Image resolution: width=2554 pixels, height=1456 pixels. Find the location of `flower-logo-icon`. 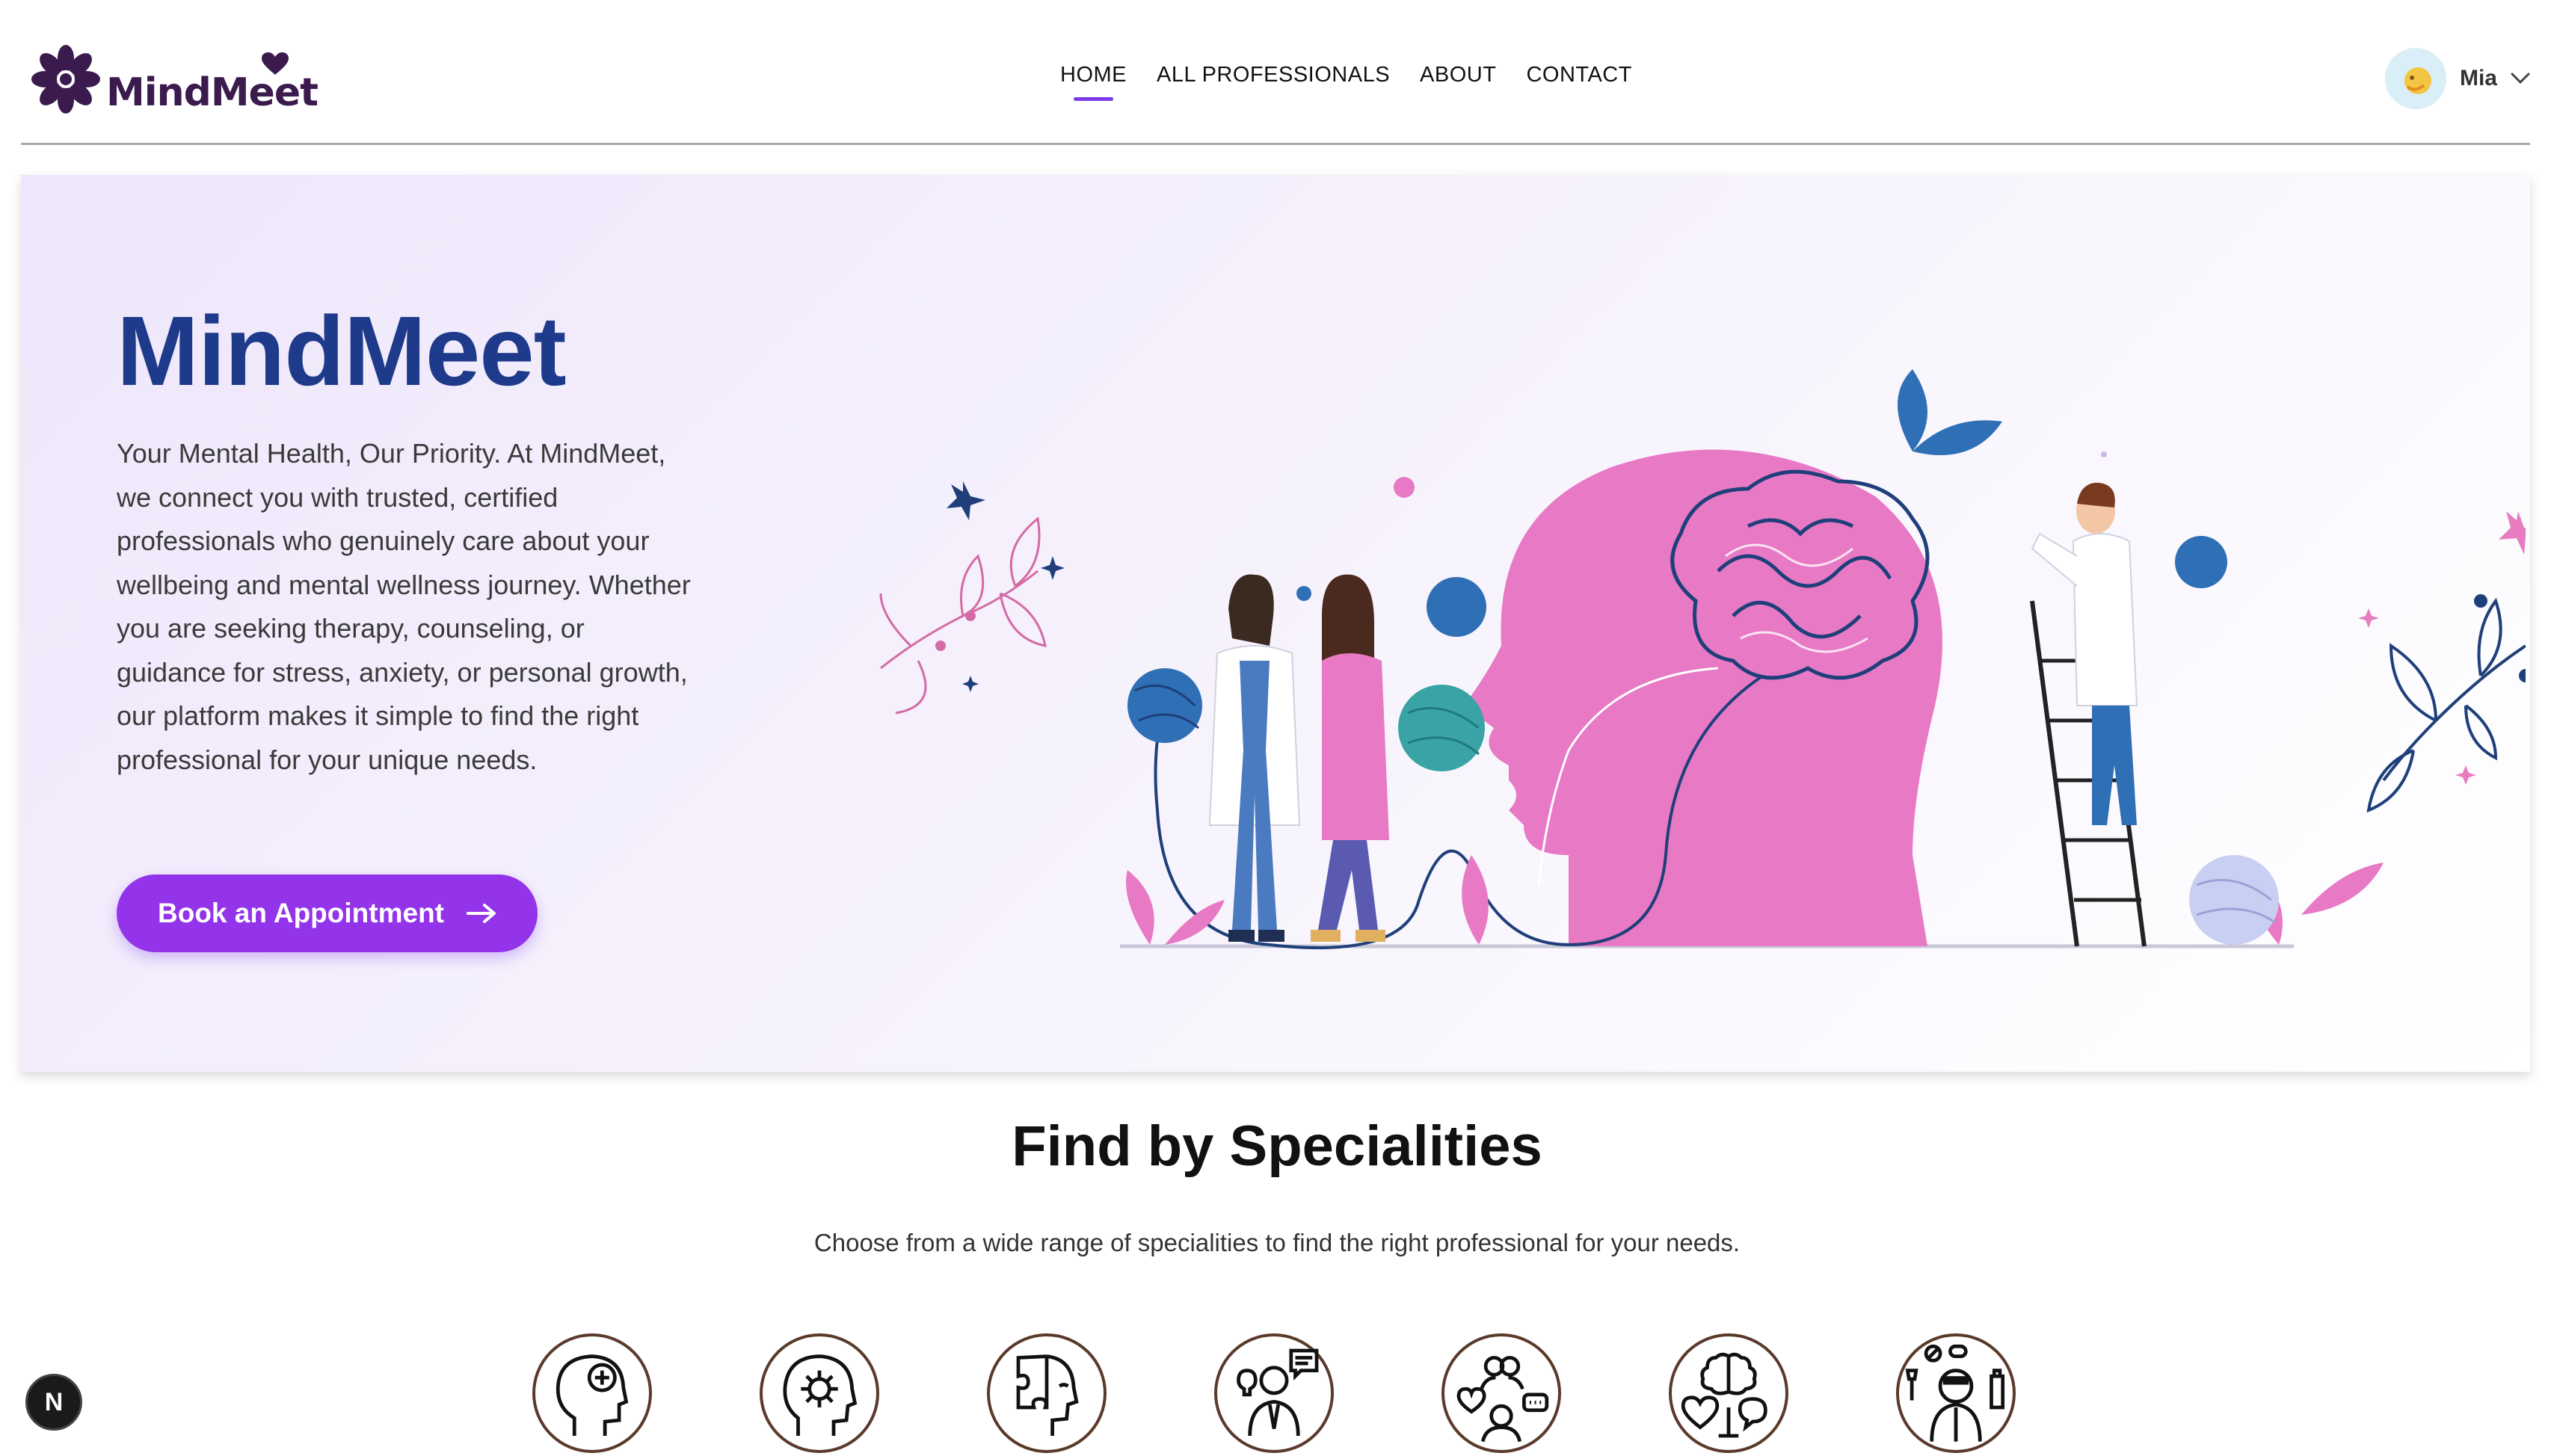

flower-logo-icon is located at coordinates (65, 79).